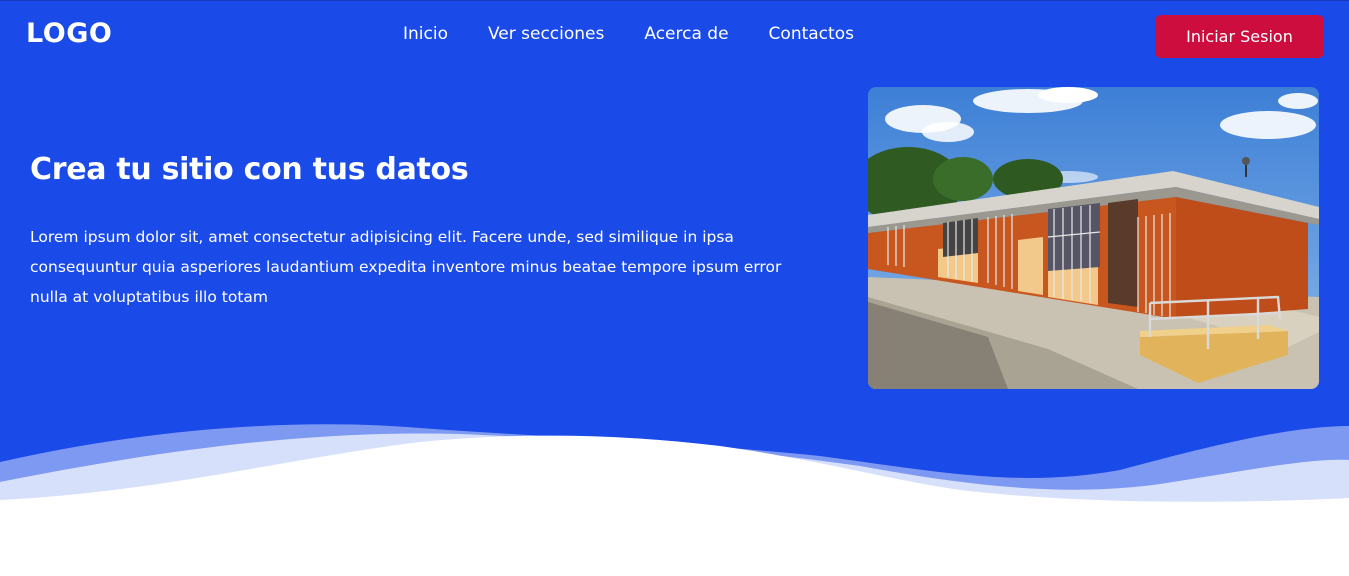 This screenshot has width=1349, height=576. What do you see at coordinates (425, 34) in the screenshot?
I see `nav-link-inicio: Inicio` at bounding box center [425, 34].